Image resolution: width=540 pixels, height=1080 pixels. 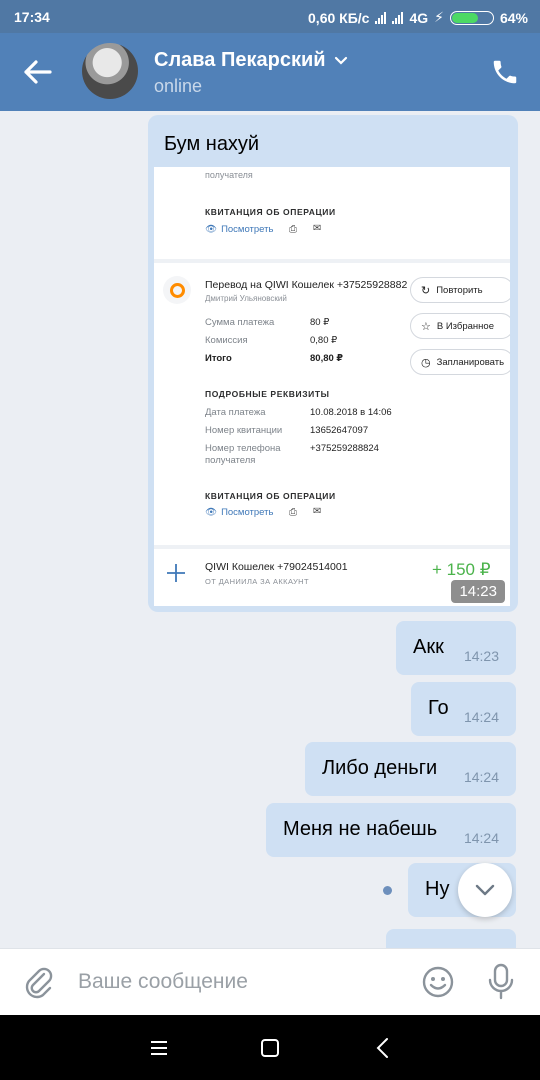 I want to click on favorite-button: ☆ В Избранное, so click(x=460, y=326).